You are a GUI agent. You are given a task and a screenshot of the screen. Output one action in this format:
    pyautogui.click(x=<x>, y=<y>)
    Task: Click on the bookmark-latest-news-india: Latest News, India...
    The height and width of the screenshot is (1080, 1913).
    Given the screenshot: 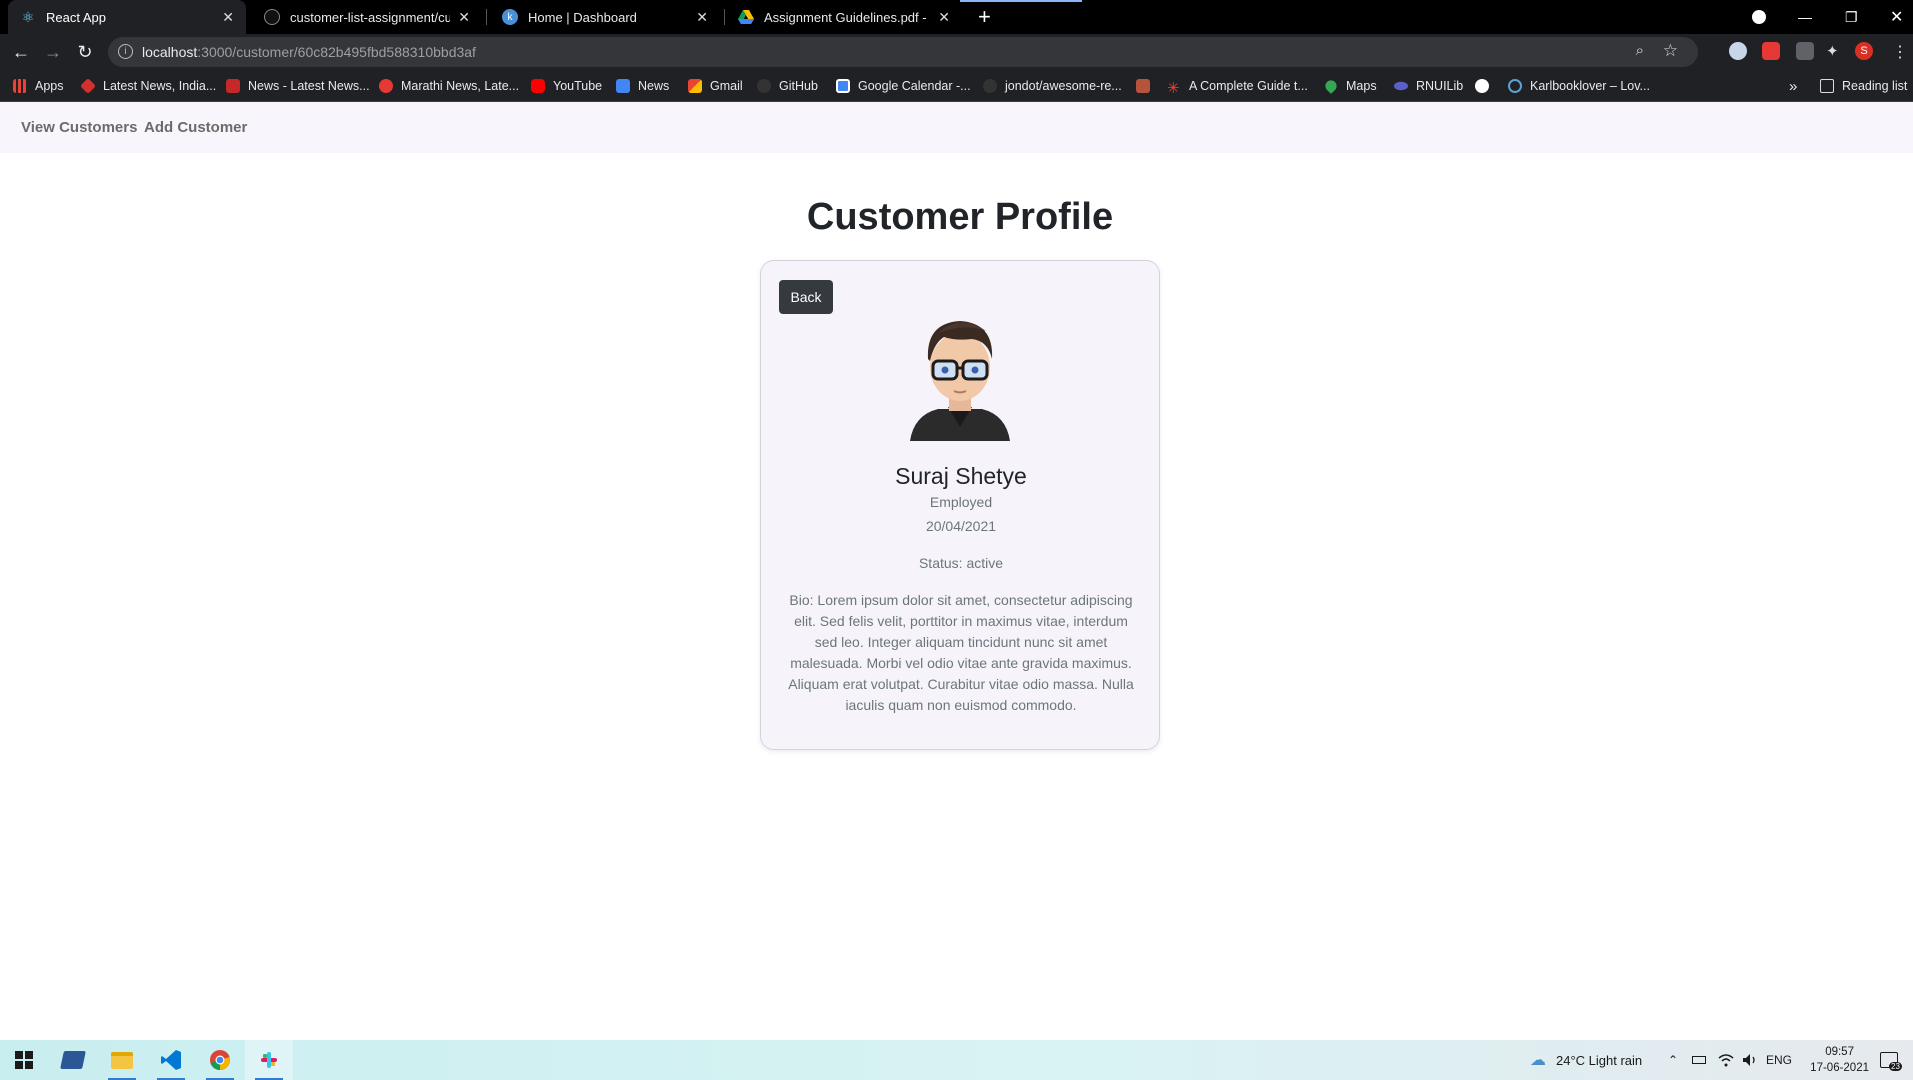 What is the action you would take?
    pyautogui.click(x=148, y=86)
    